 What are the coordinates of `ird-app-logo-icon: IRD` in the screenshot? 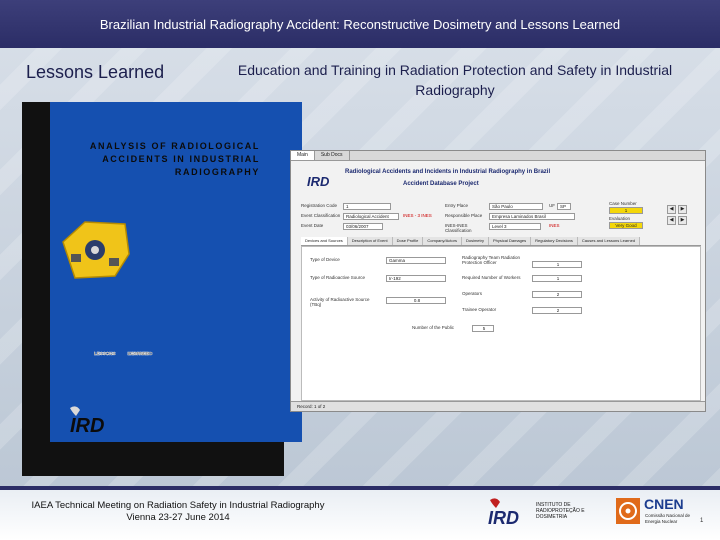 It's located at (318, 181).